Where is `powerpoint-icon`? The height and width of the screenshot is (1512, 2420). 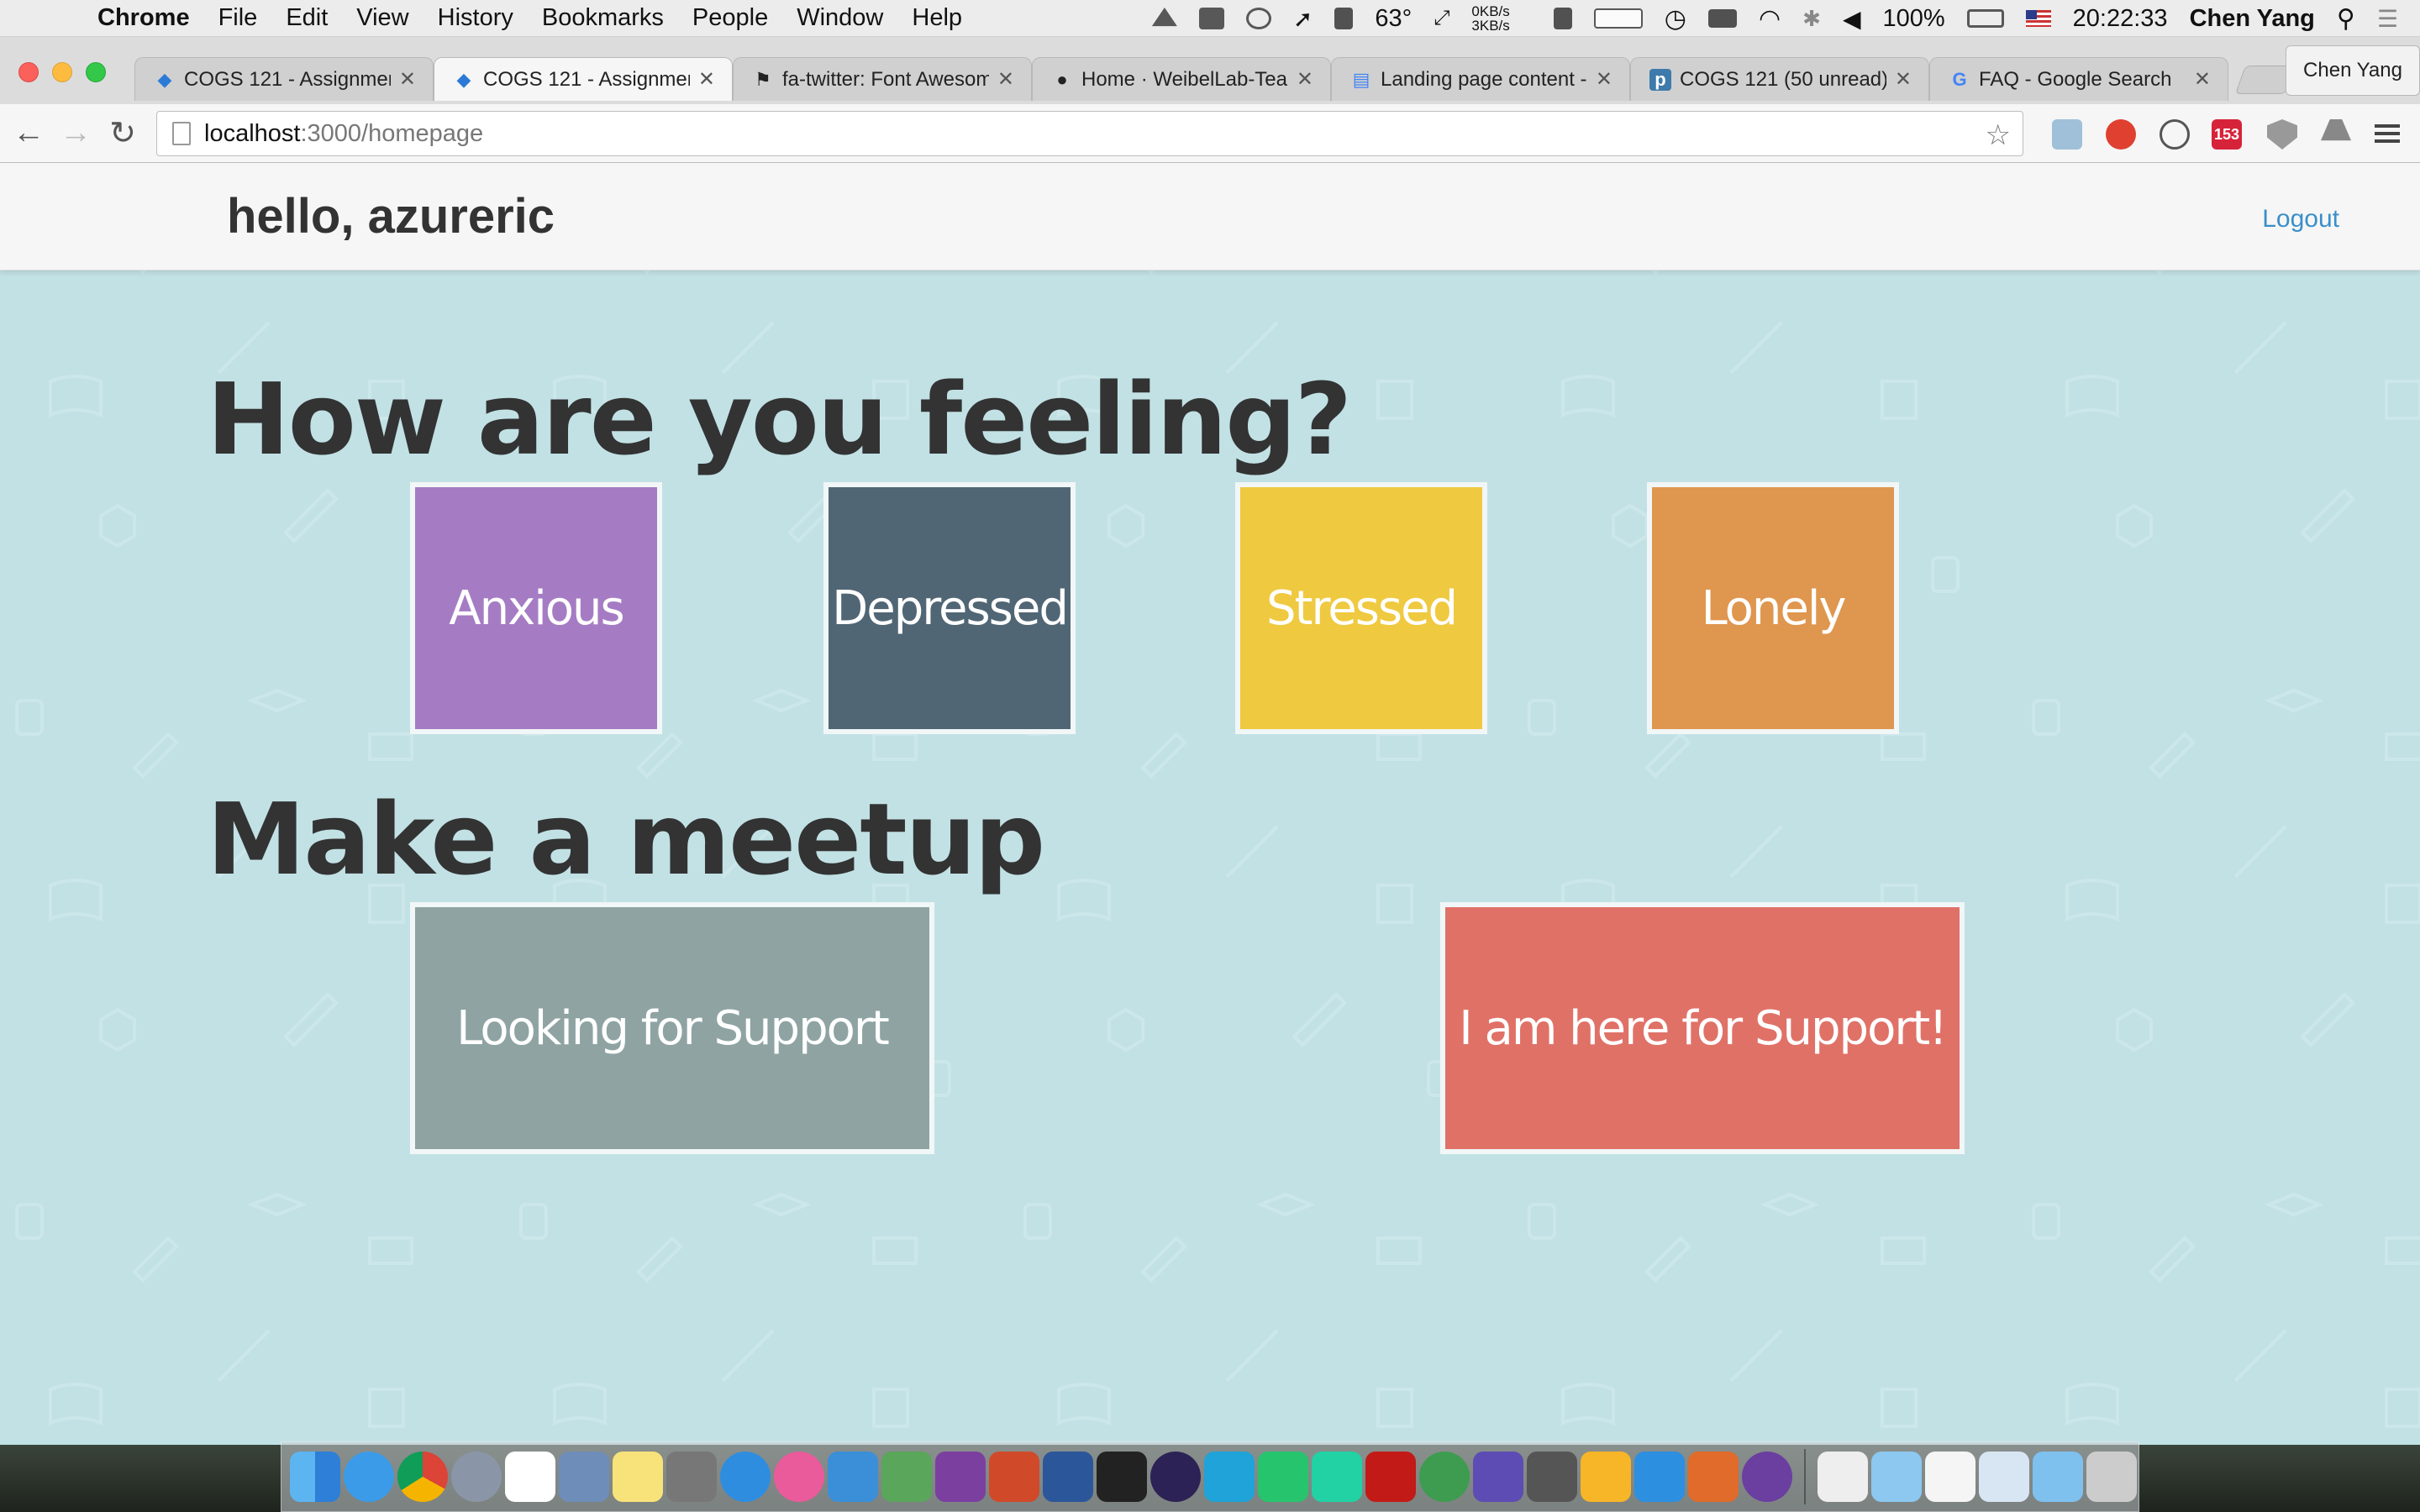 powerpoint-icon is located at coordinates (1014, 1477).